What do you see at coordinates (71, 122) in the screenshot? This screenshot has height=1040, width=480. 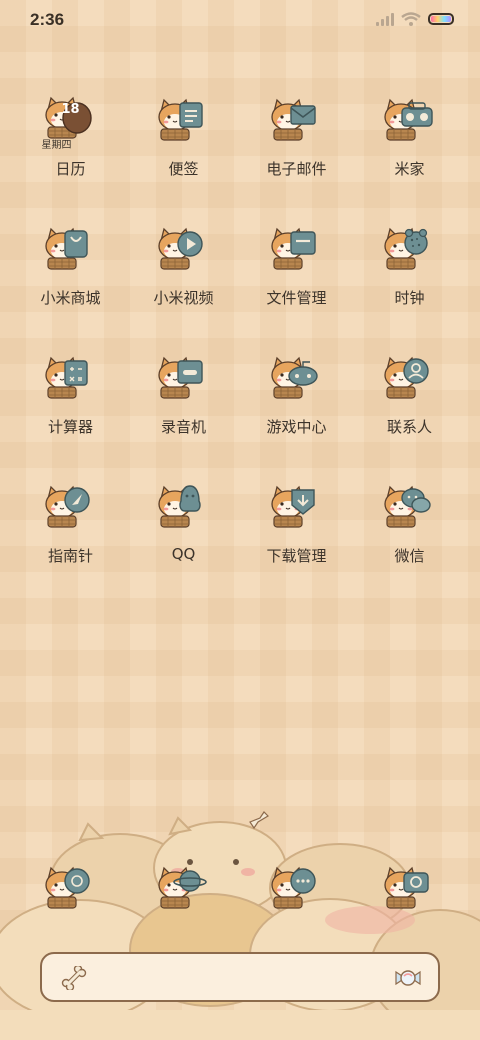 I see `calendar-icon: 18 星期四` at bounding box center [71, 122].